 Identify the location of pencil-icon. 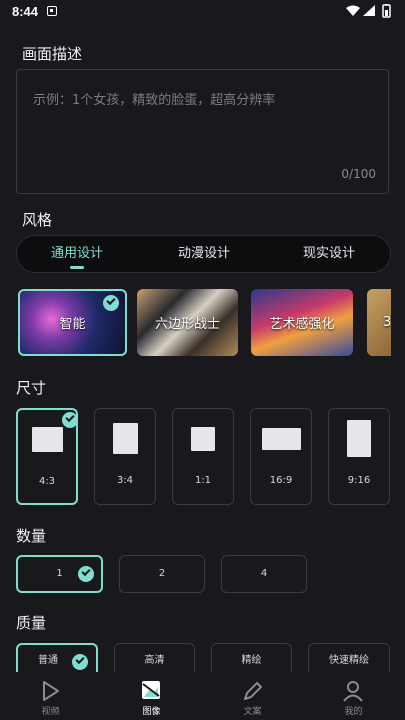
(253, 691).